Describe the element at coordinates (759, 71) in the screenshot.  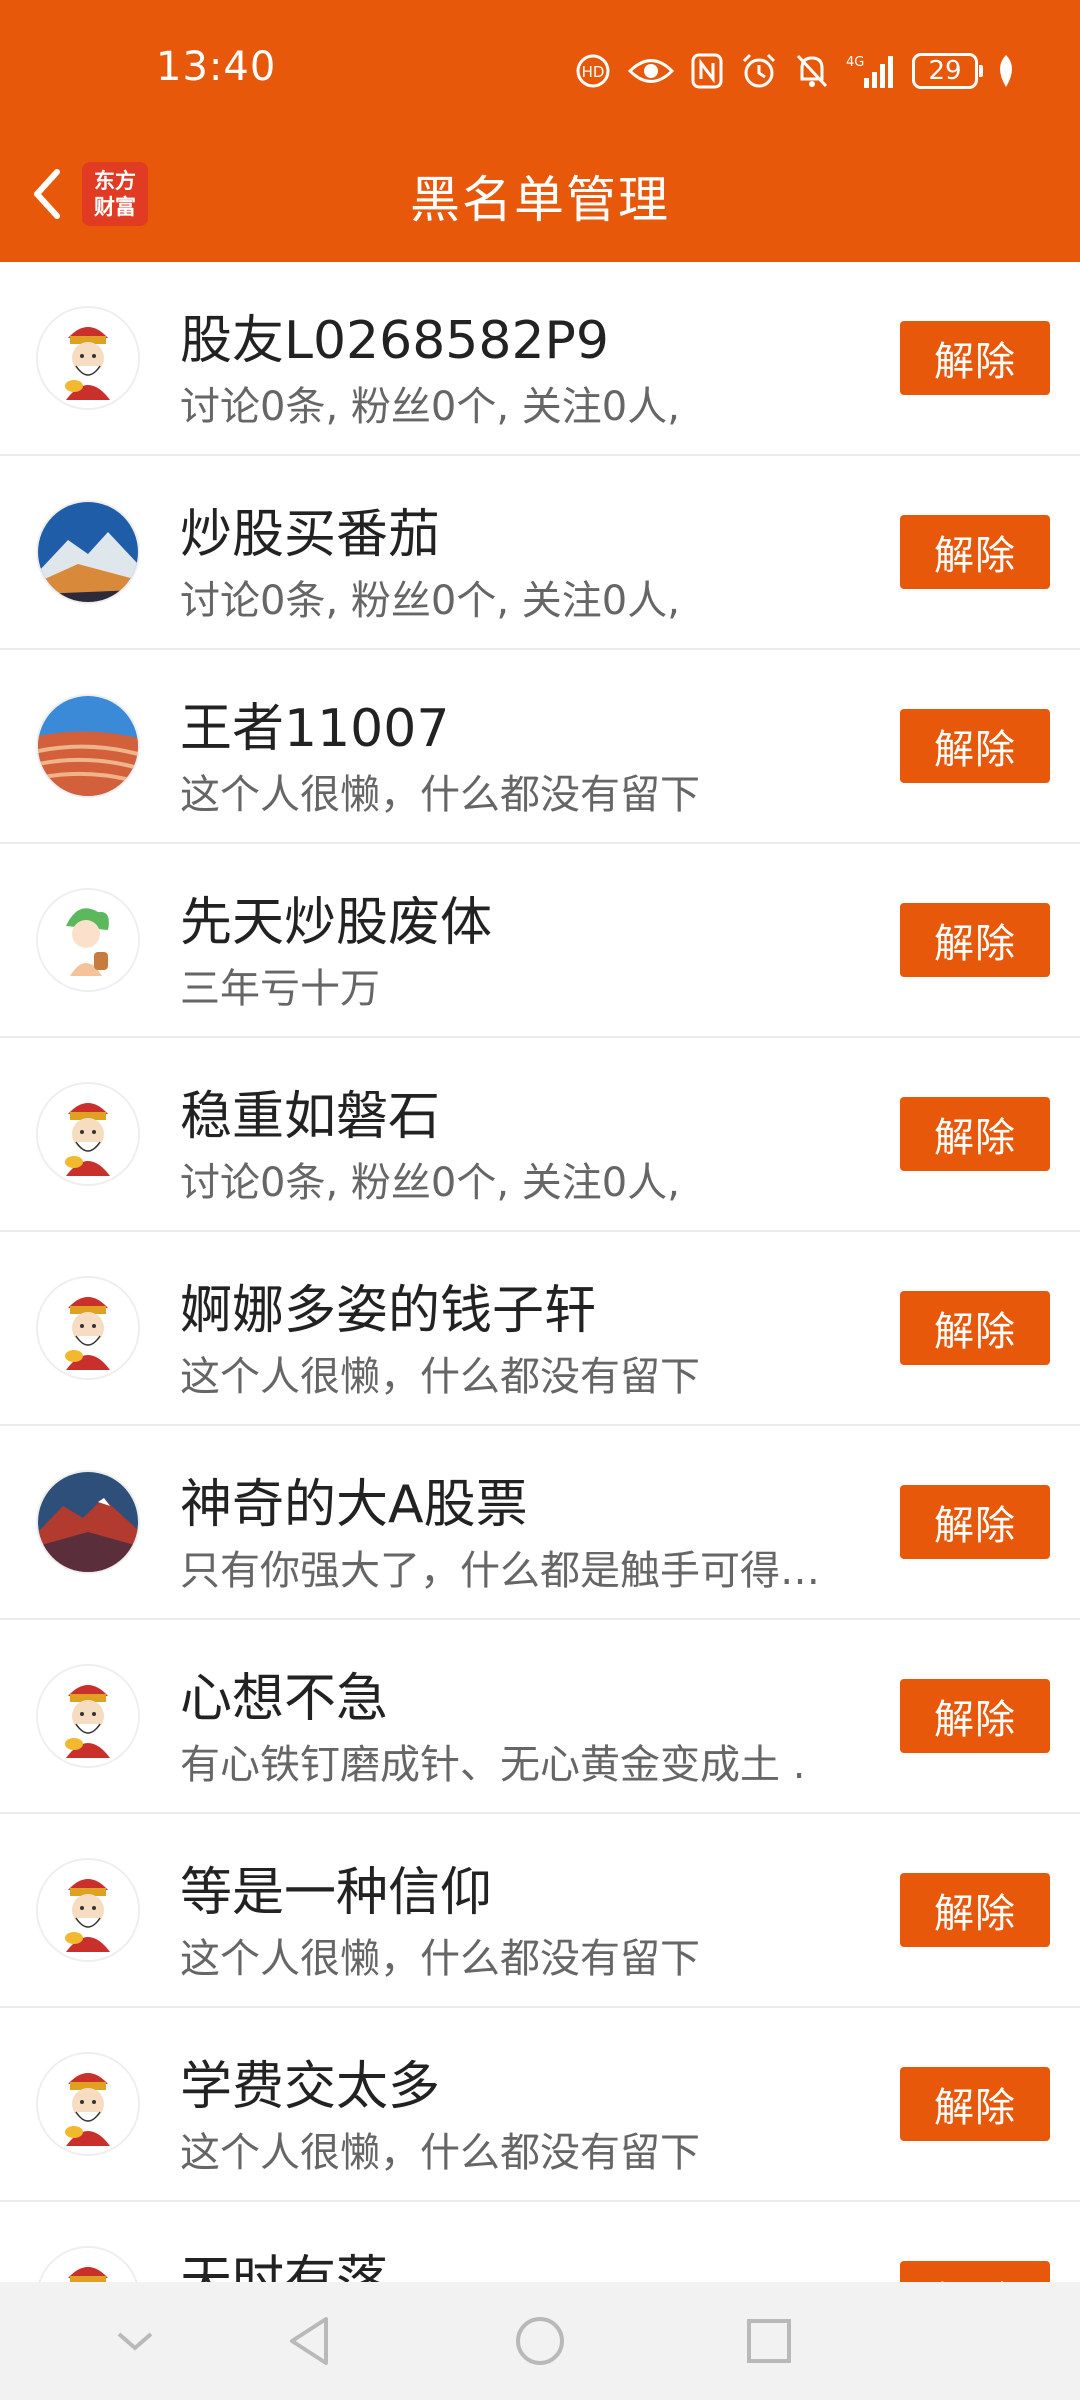
I see `alarm-icon` at that location.